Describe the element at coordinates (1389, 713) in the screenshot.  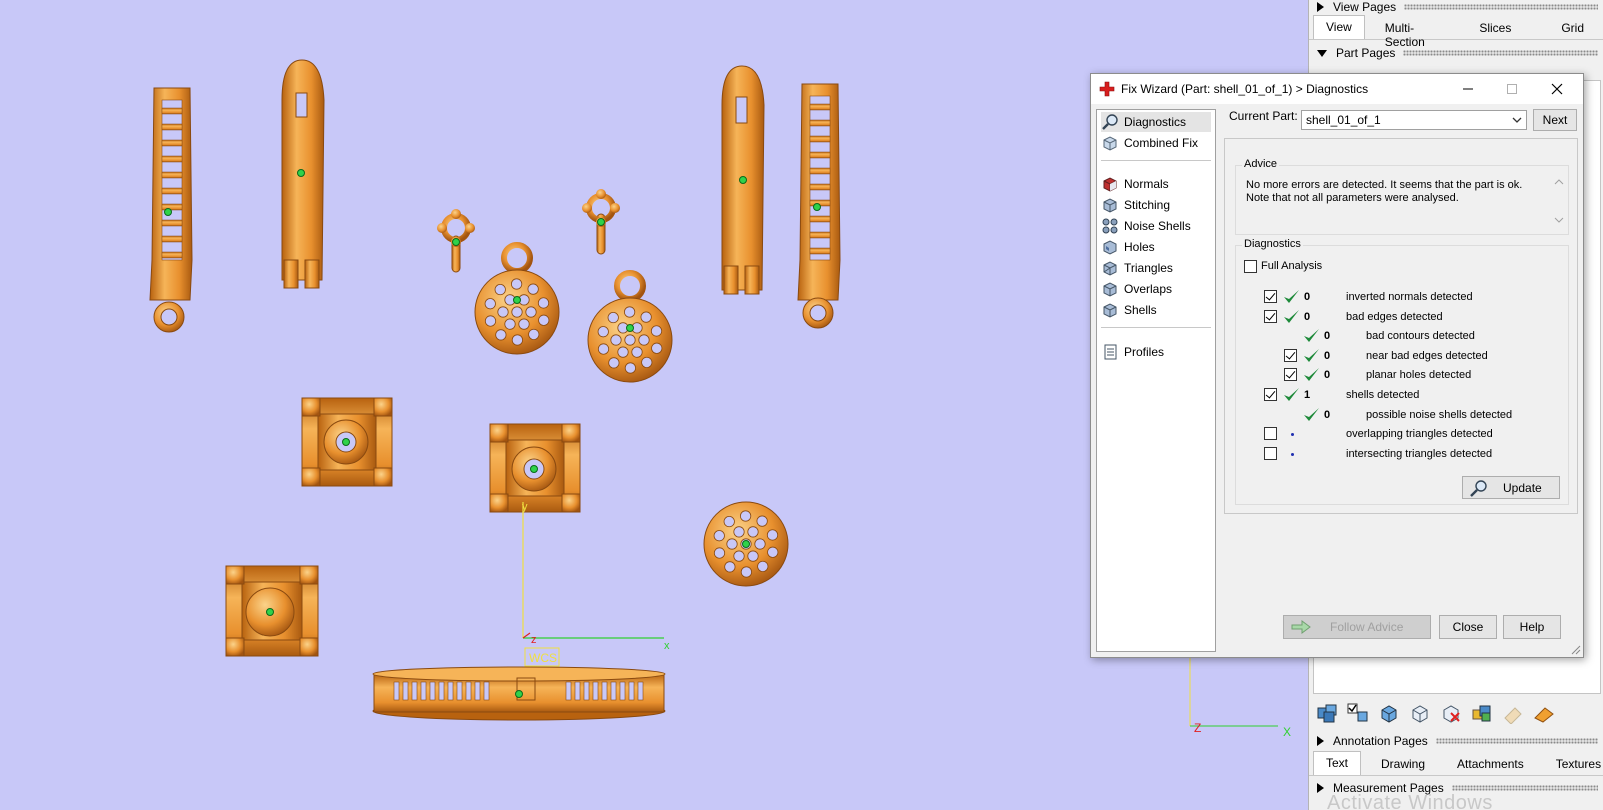
I see `cube-blue-icon` at that location.